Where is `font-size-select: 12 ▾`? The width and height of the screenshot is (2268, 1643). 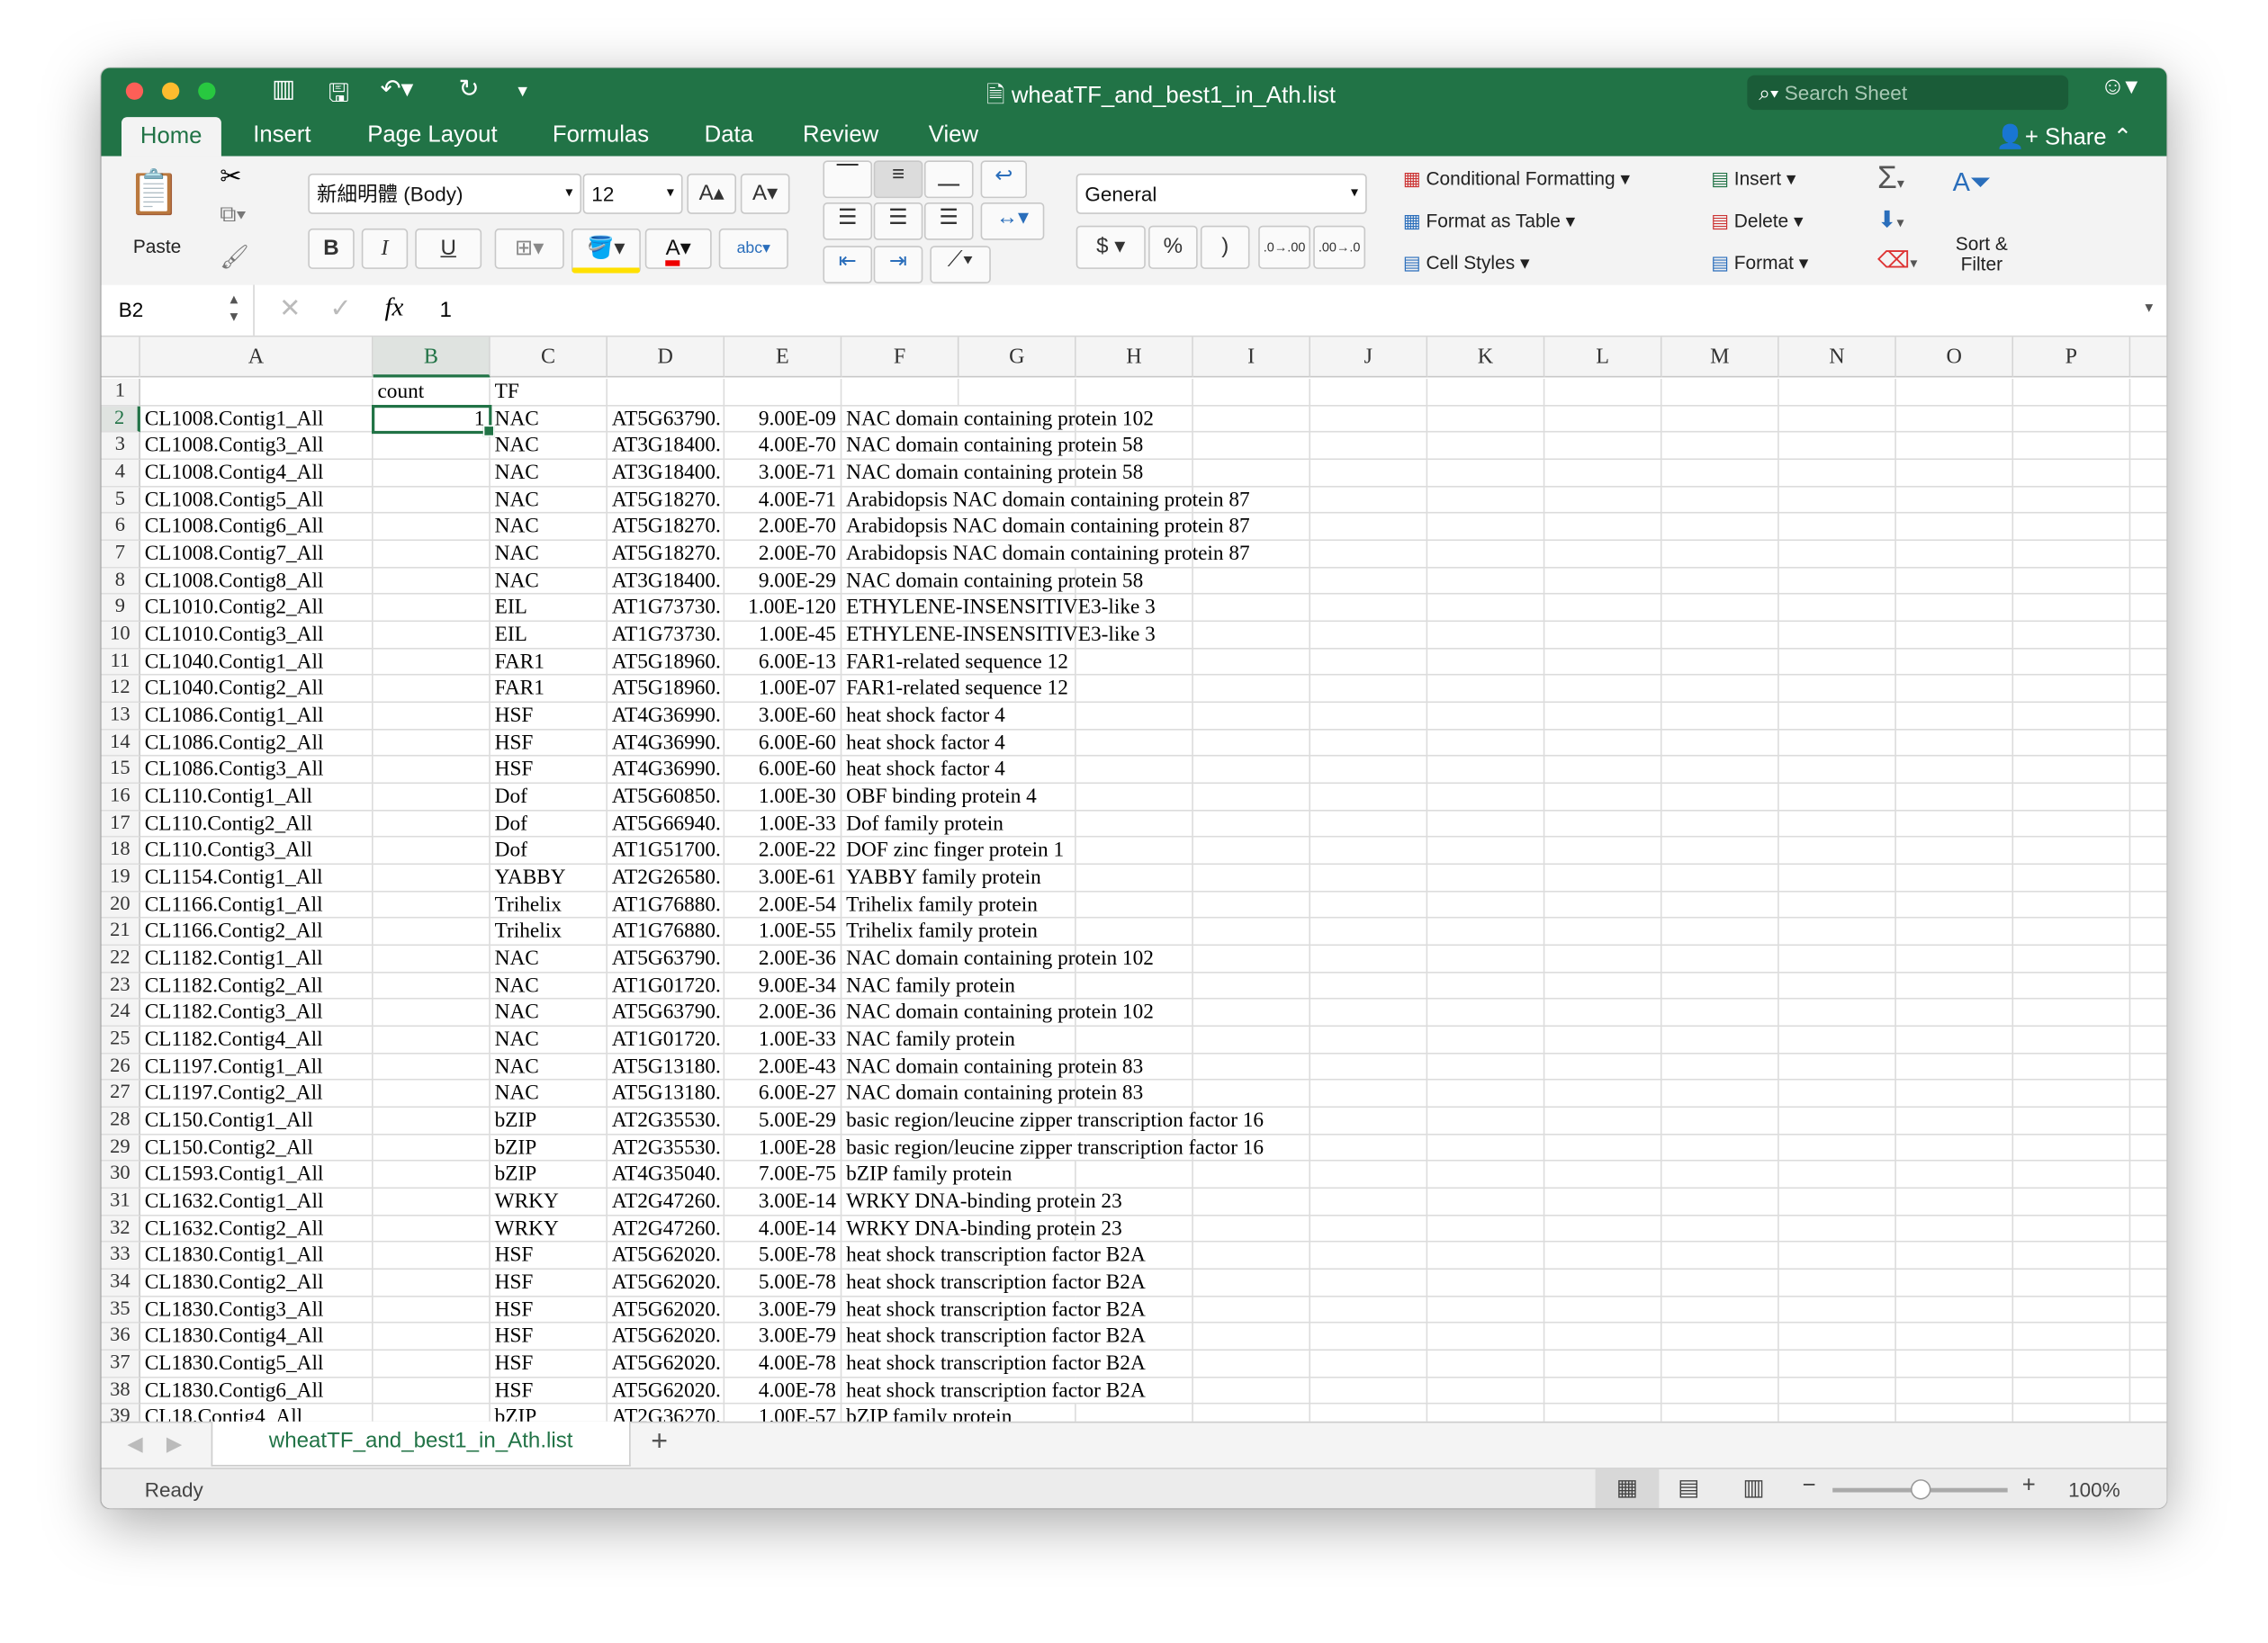
font-size-select: 12 ▾ is located at coordinates (633, 193).